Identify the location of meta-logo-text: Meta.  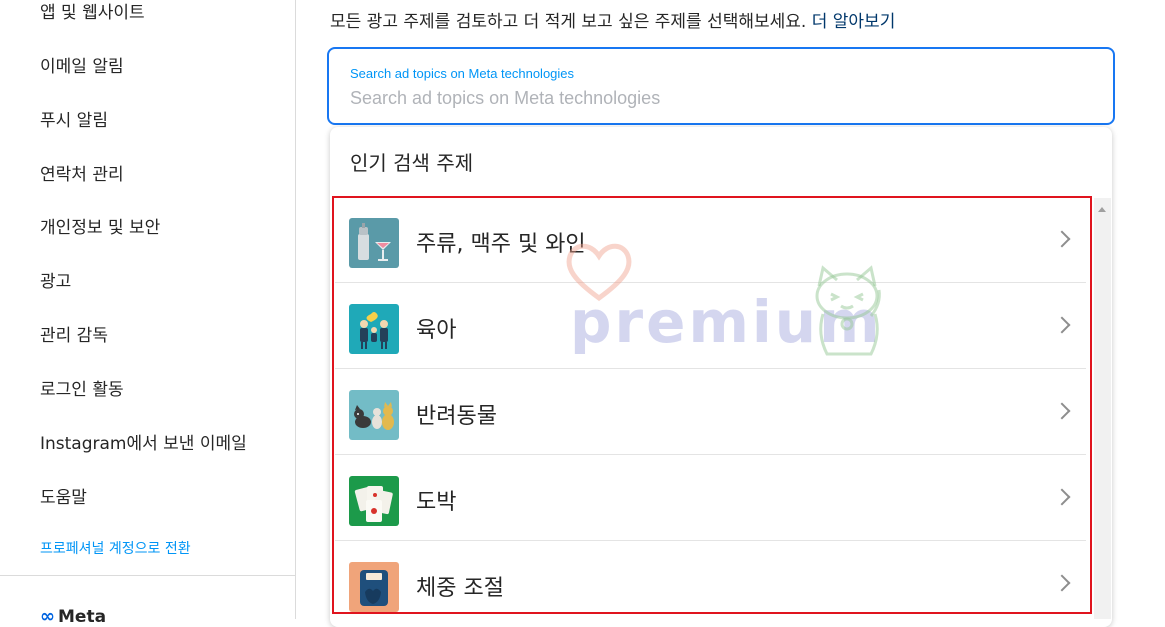
(82, 616).